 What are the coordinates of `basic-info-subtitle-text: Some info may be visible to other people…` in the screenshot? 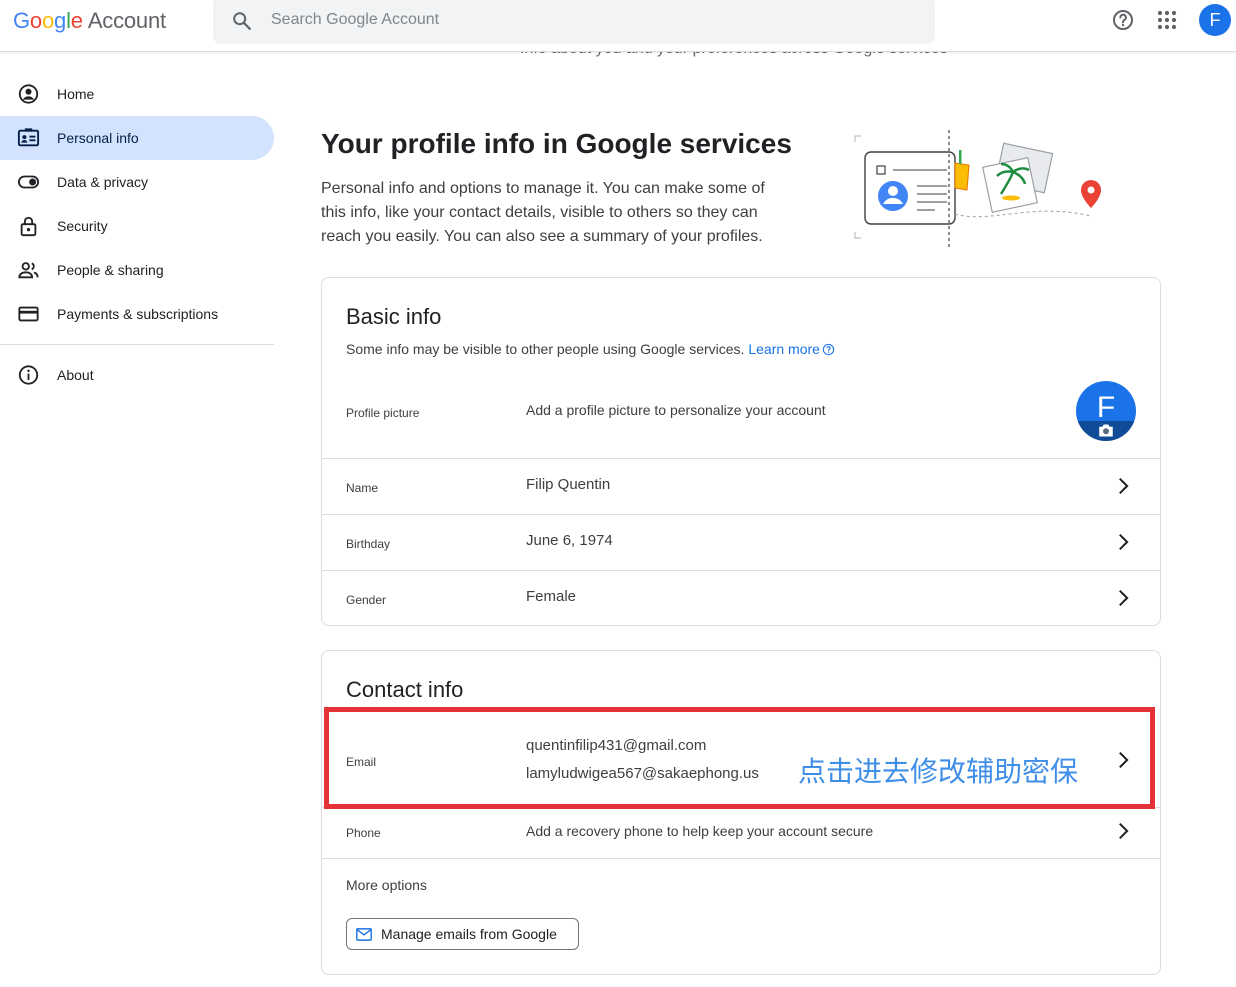 It's located at (545, 349).